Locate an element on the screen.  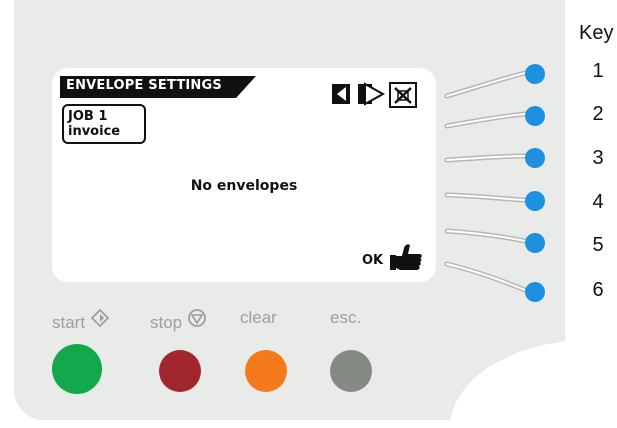
stop-button is located at coordinates (180, 371).